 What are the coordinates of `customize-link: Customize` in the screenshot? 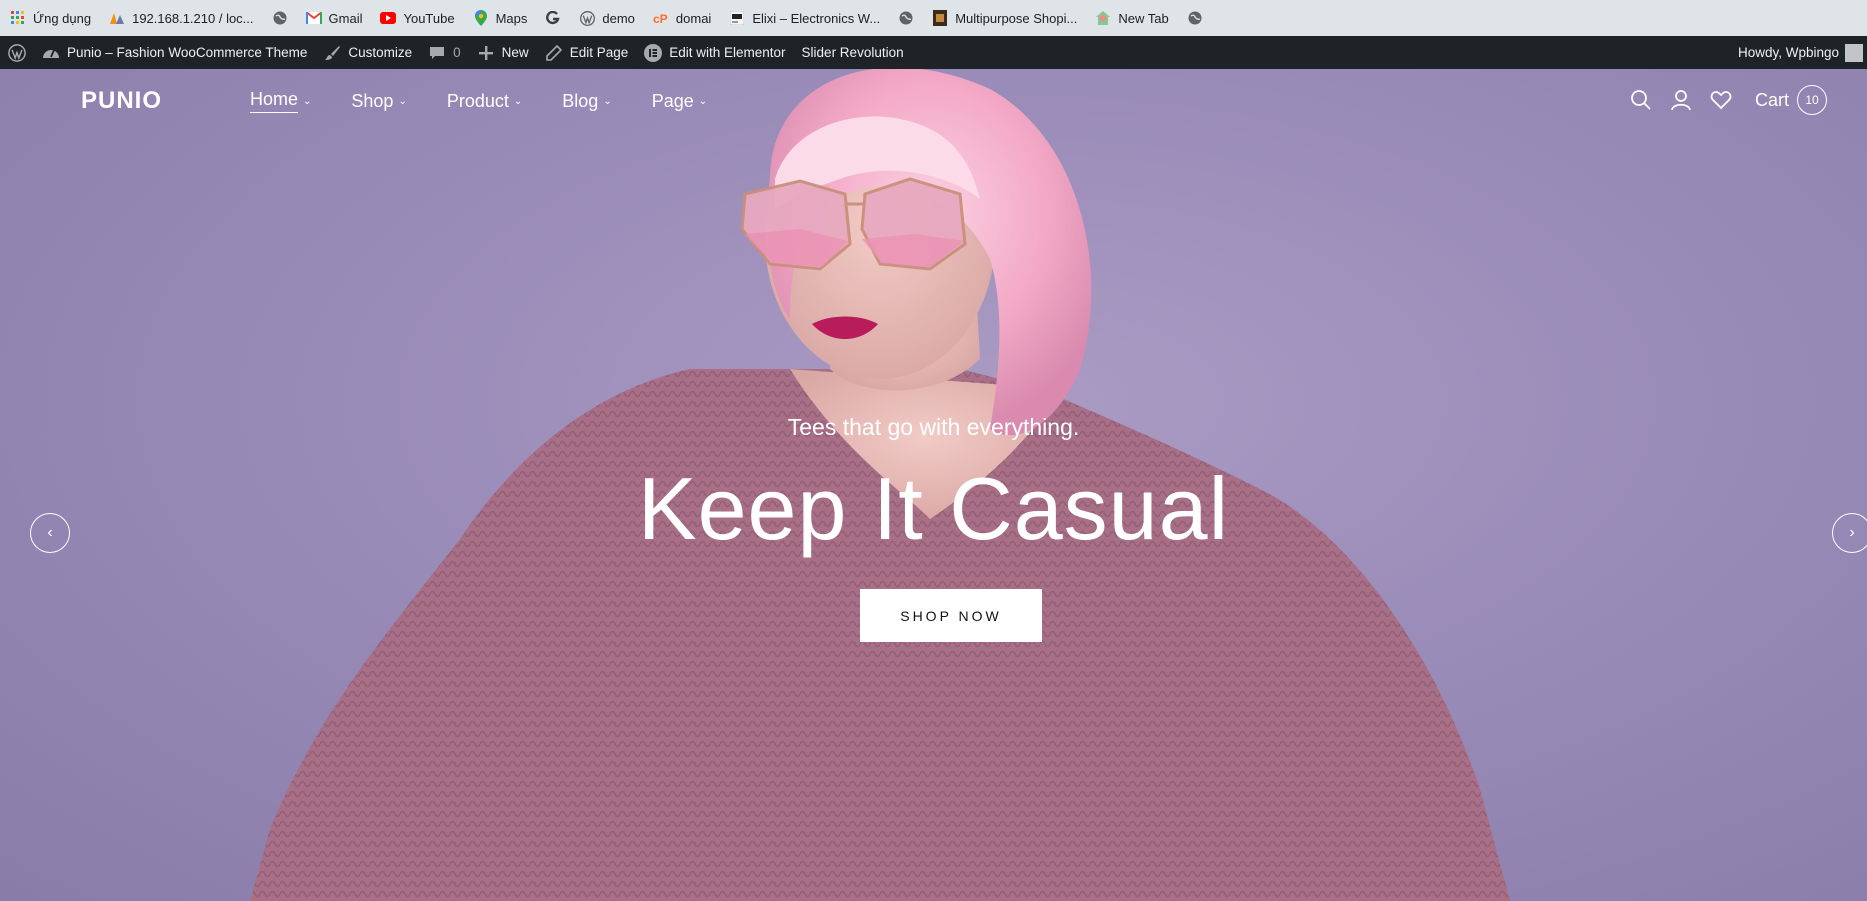 It's located at (367, 52).